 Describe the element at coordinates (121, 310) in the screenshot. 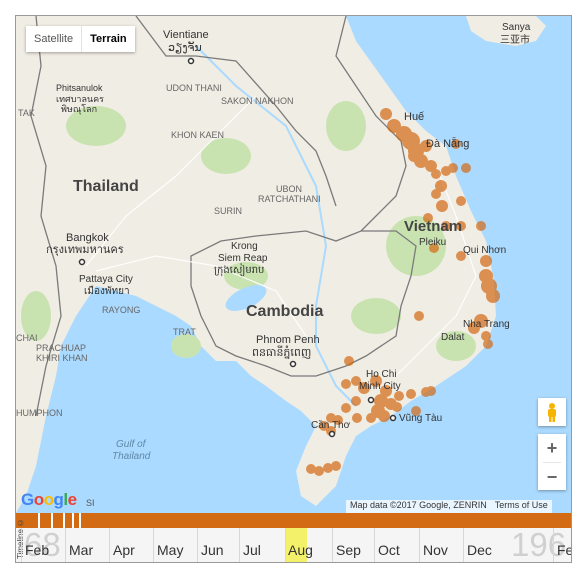

I see `svg-text: RAYONG` at that location.